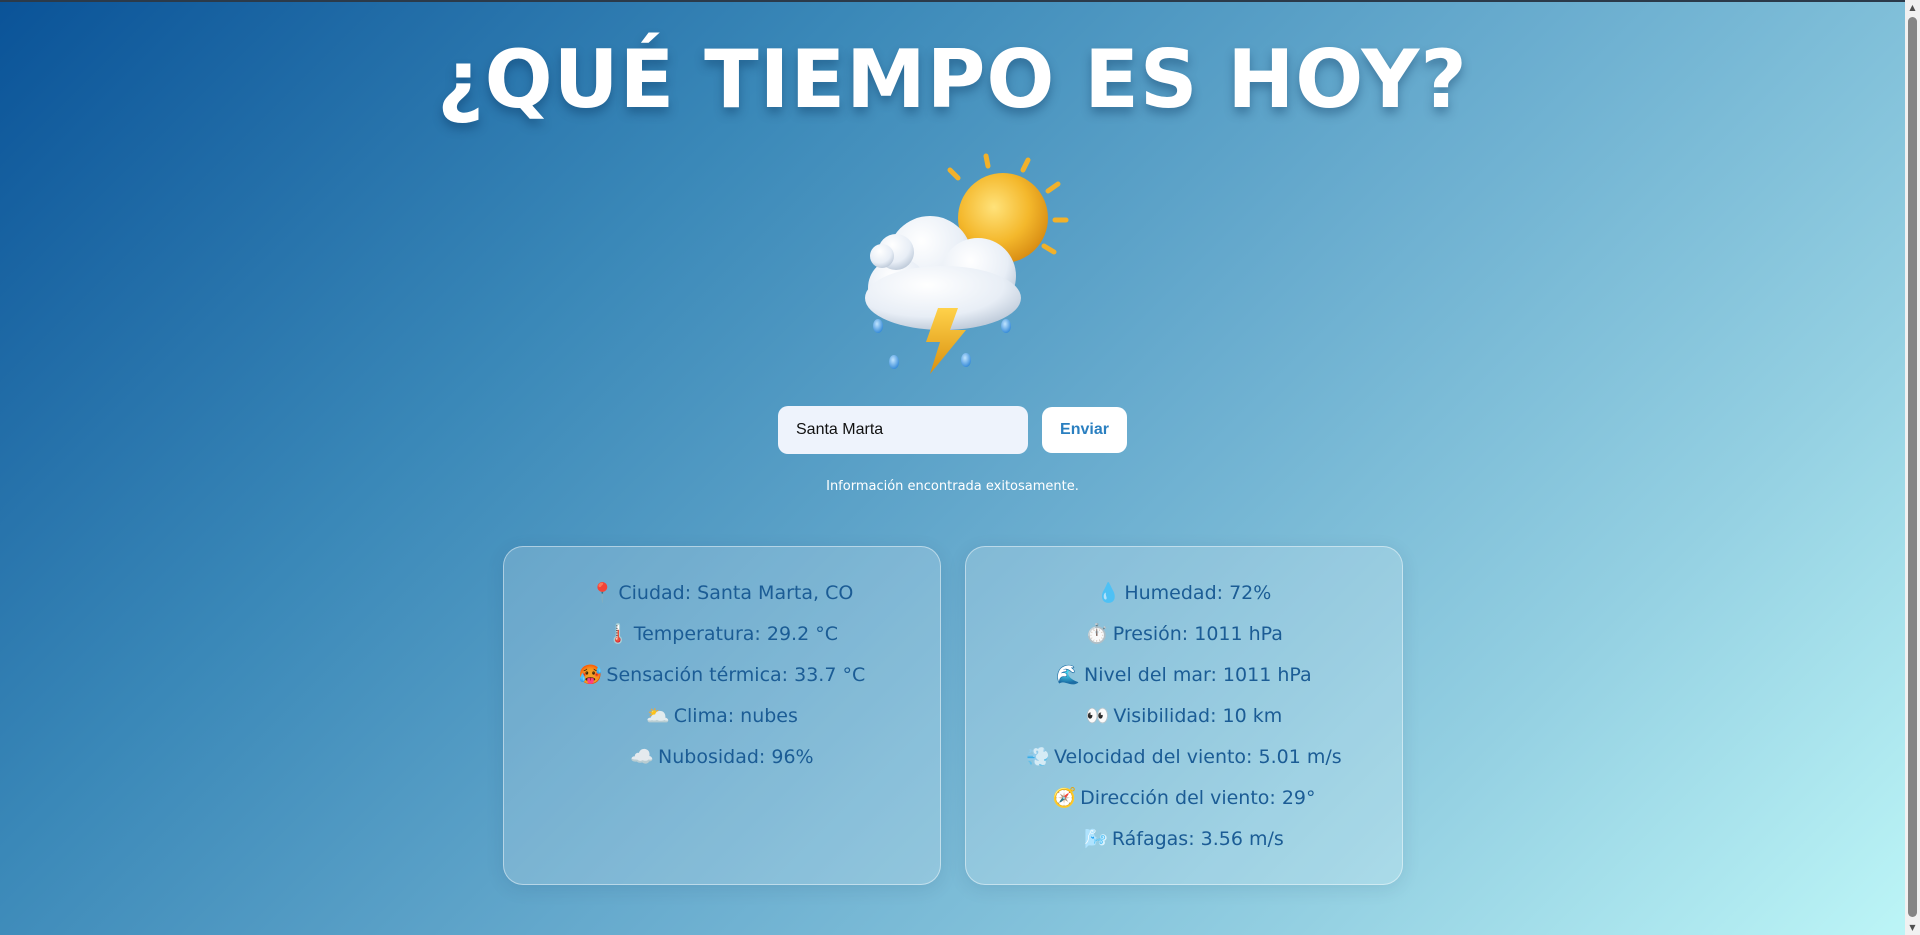 This screenshot has width=1920, height=935. What do you see at coordinates (952, 79) in the screenshot?
I see `page-title: ¿QUÉ TIEMPO ES HOY?` at bounding box center [952, 79].